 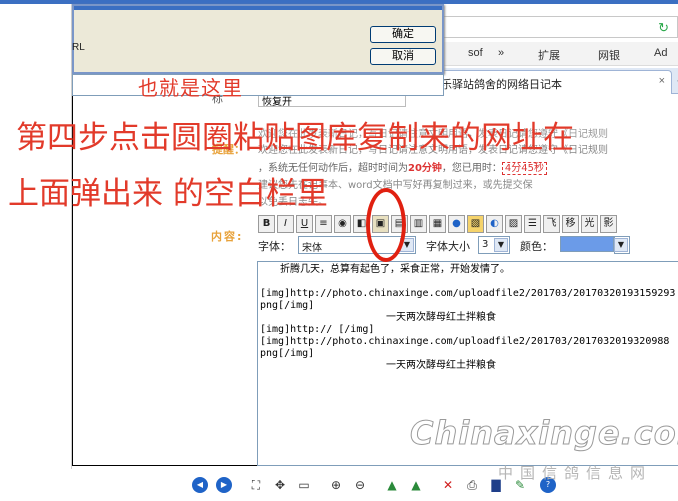 I want to click on elapsed-timer: 4分45秒, so click(x=524, y=168).